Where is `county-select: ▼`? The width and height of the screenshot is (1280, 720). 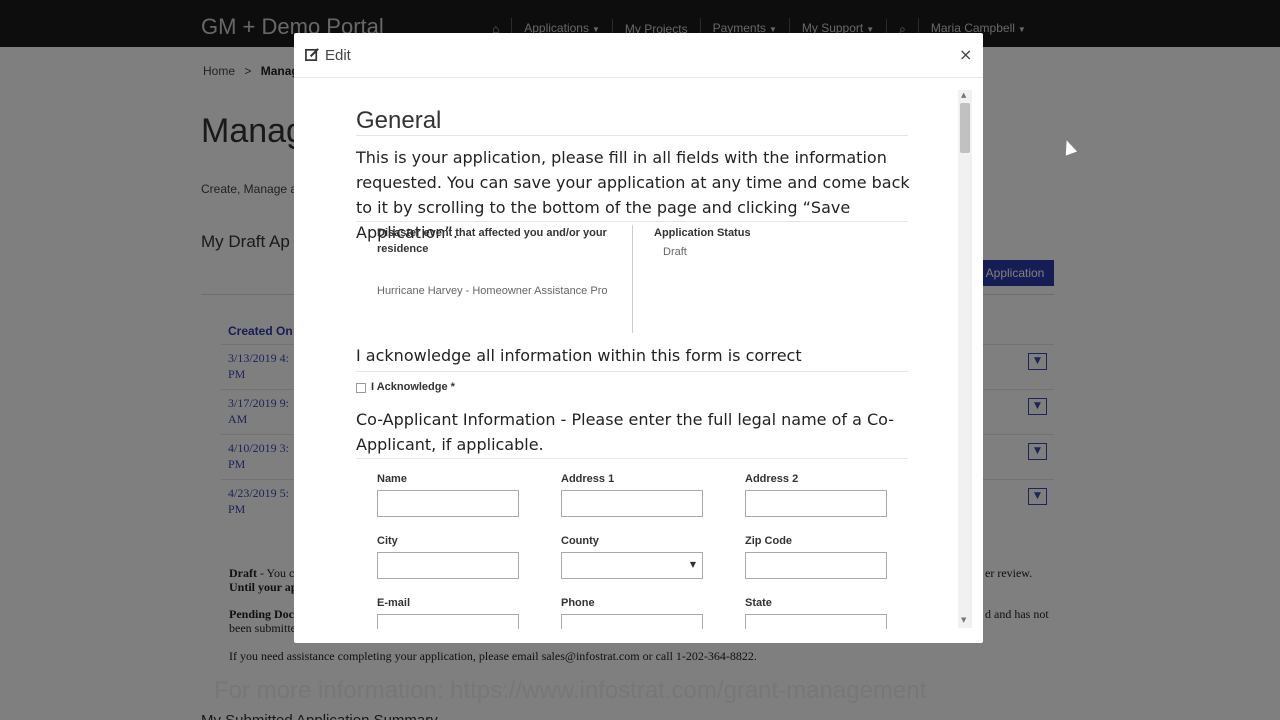
county-select: ▼ is located at coordinates (632, 565).